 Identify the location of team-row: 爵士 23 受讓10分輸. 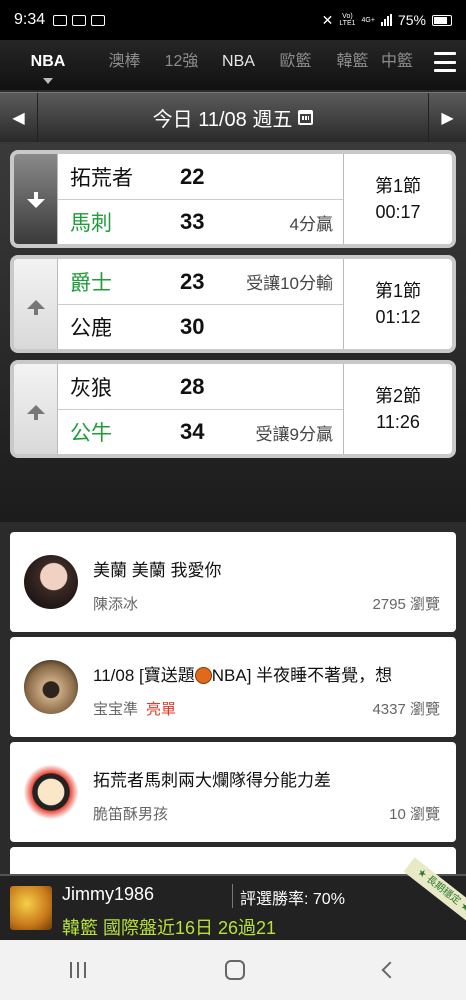
(200, 281).